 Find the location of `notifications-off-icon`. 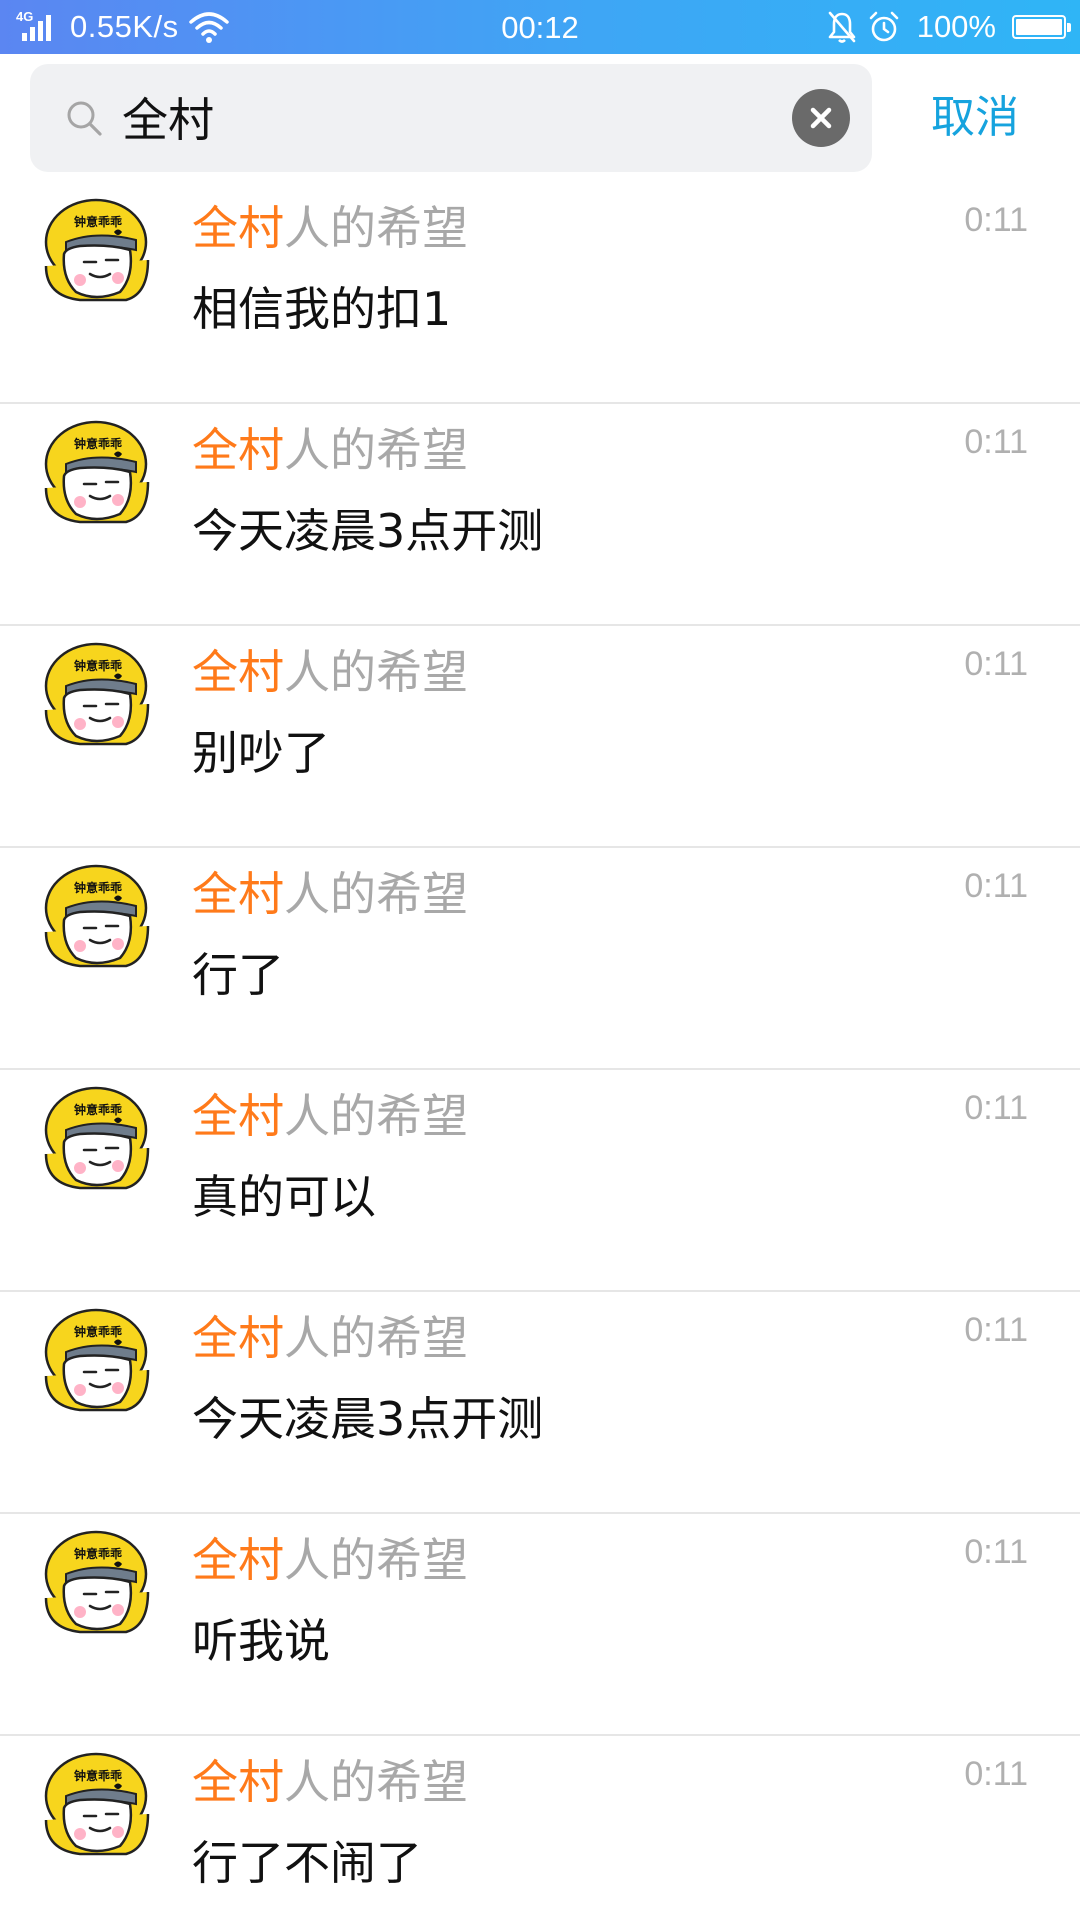

notifications-off-icon is located at coordinates (842, 27).